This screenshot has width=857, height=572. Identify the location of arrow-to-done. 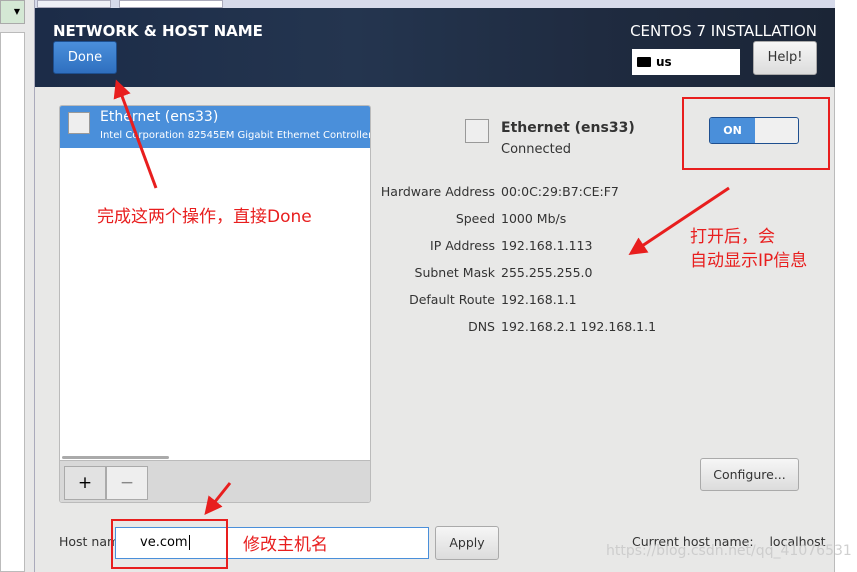
(135, 134).